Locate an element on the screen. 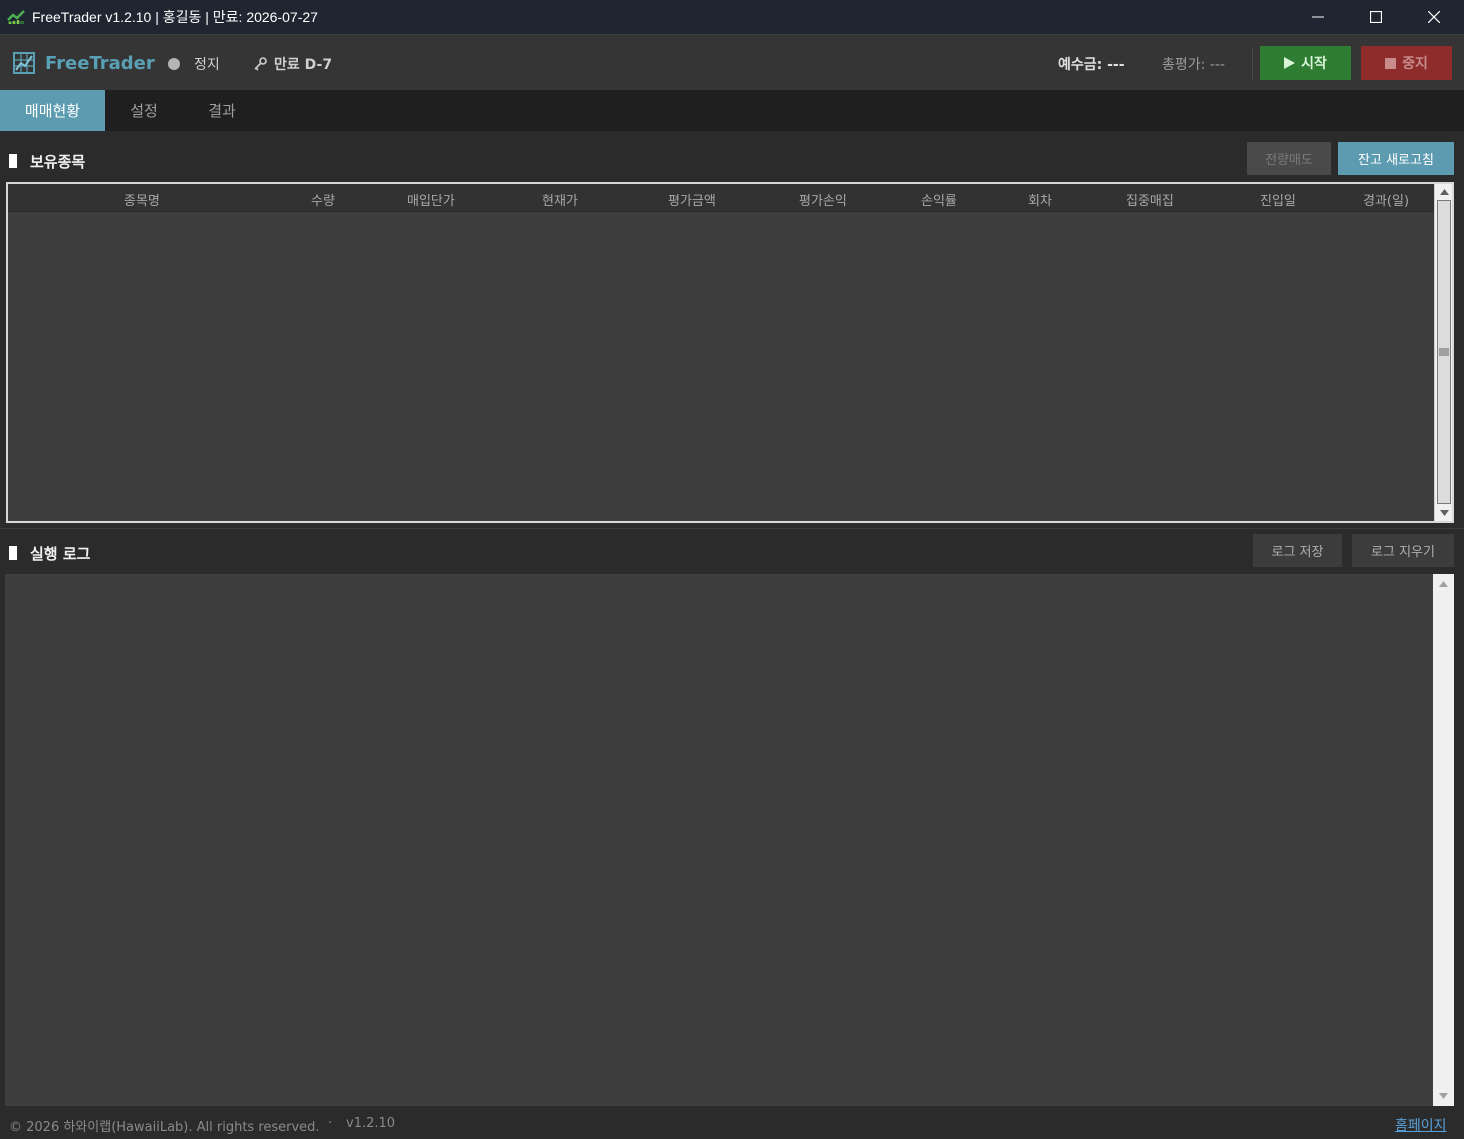 The height and width of the screenshot is (1139, 1464). column-header-accumulation: 집중매집 is located at coordinates (1150, 199).